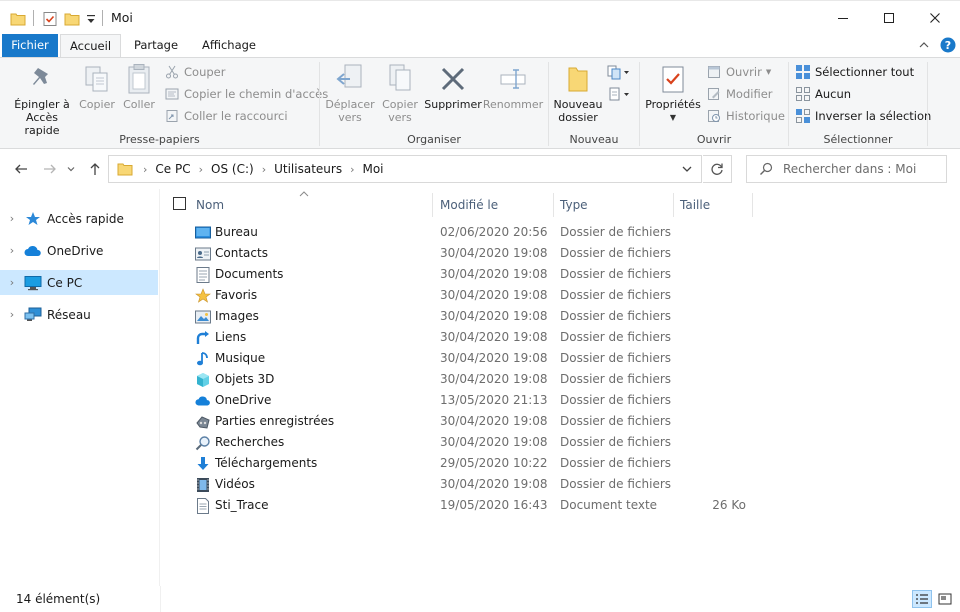 The height and width of the screenshot is (612, 960). I want to click on file-name: Favoris, so click(236, 295).